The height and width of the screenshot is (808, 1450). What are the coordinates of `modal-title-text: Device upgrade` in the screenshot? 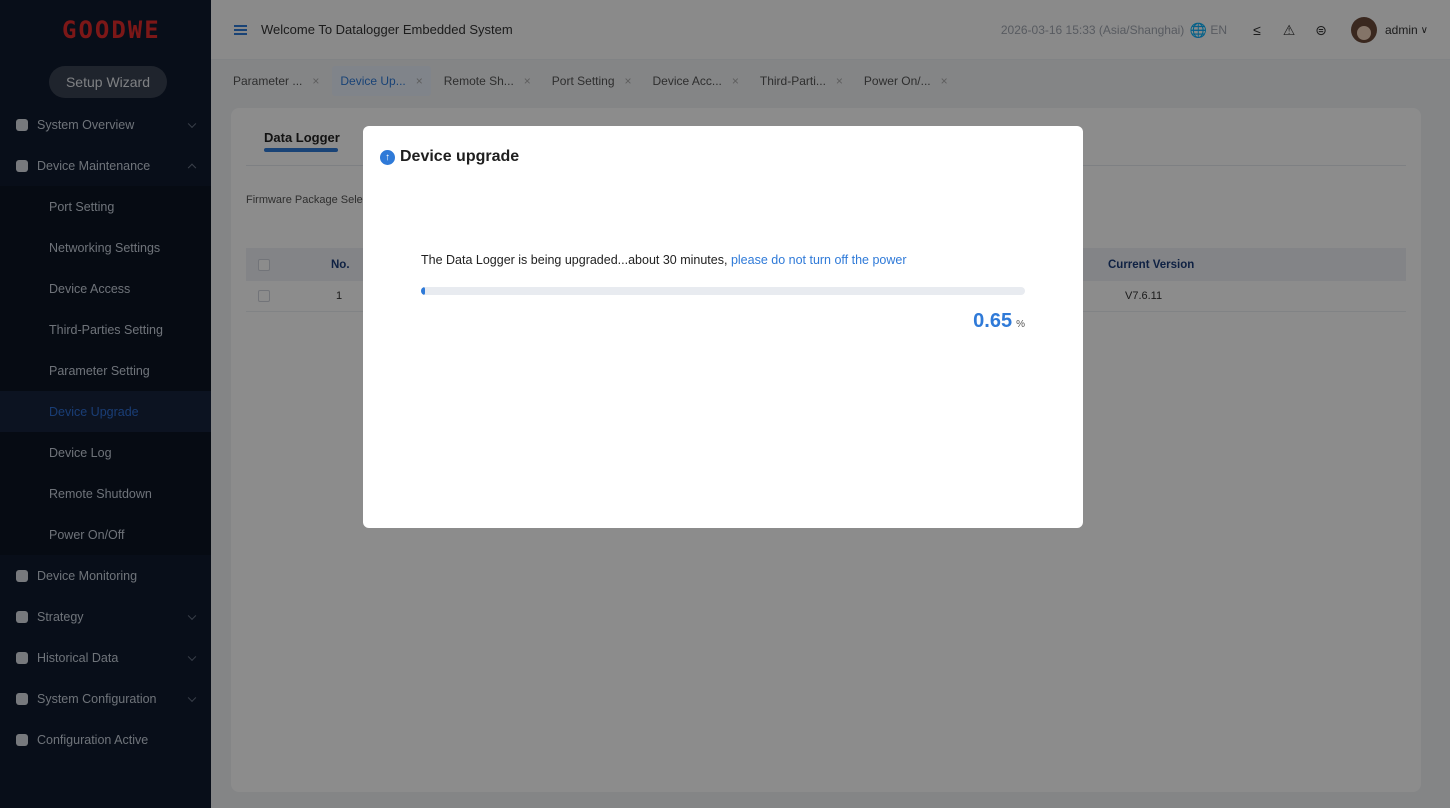 It's located at (460, 156).